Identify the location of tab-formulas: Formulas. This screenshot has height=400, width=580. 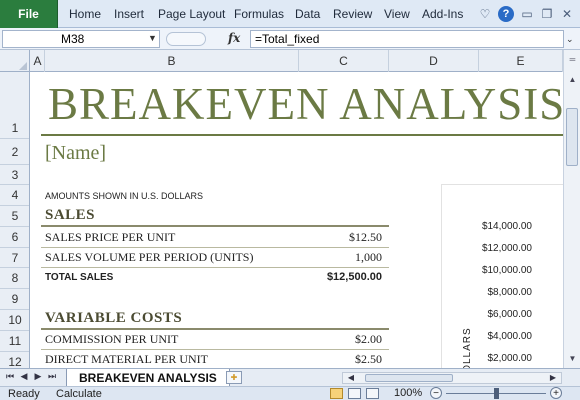
(259, 14).